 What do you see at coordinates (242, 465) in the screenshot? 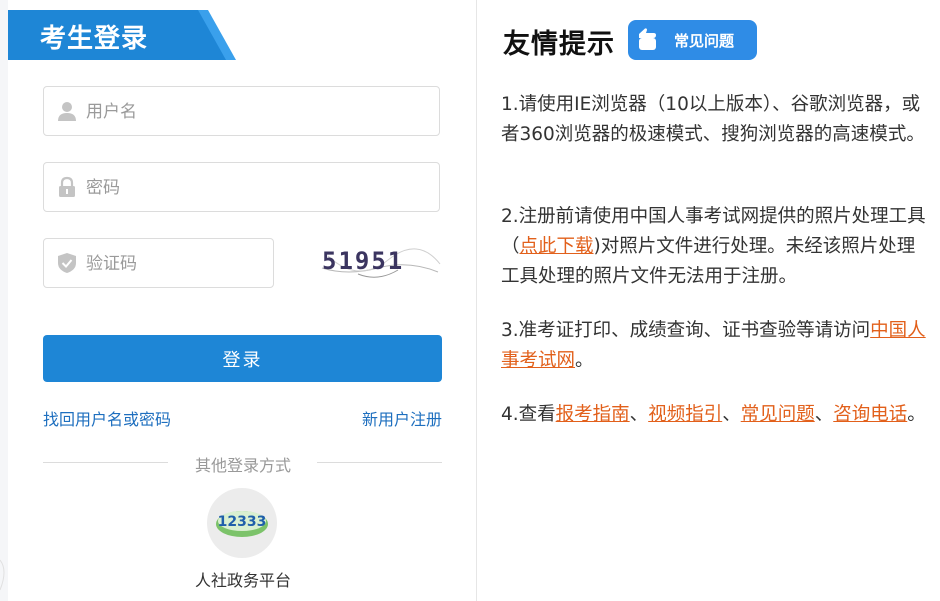
I see `other-login-methods-label: 其他登录方式` at bounding box center [242, 465].